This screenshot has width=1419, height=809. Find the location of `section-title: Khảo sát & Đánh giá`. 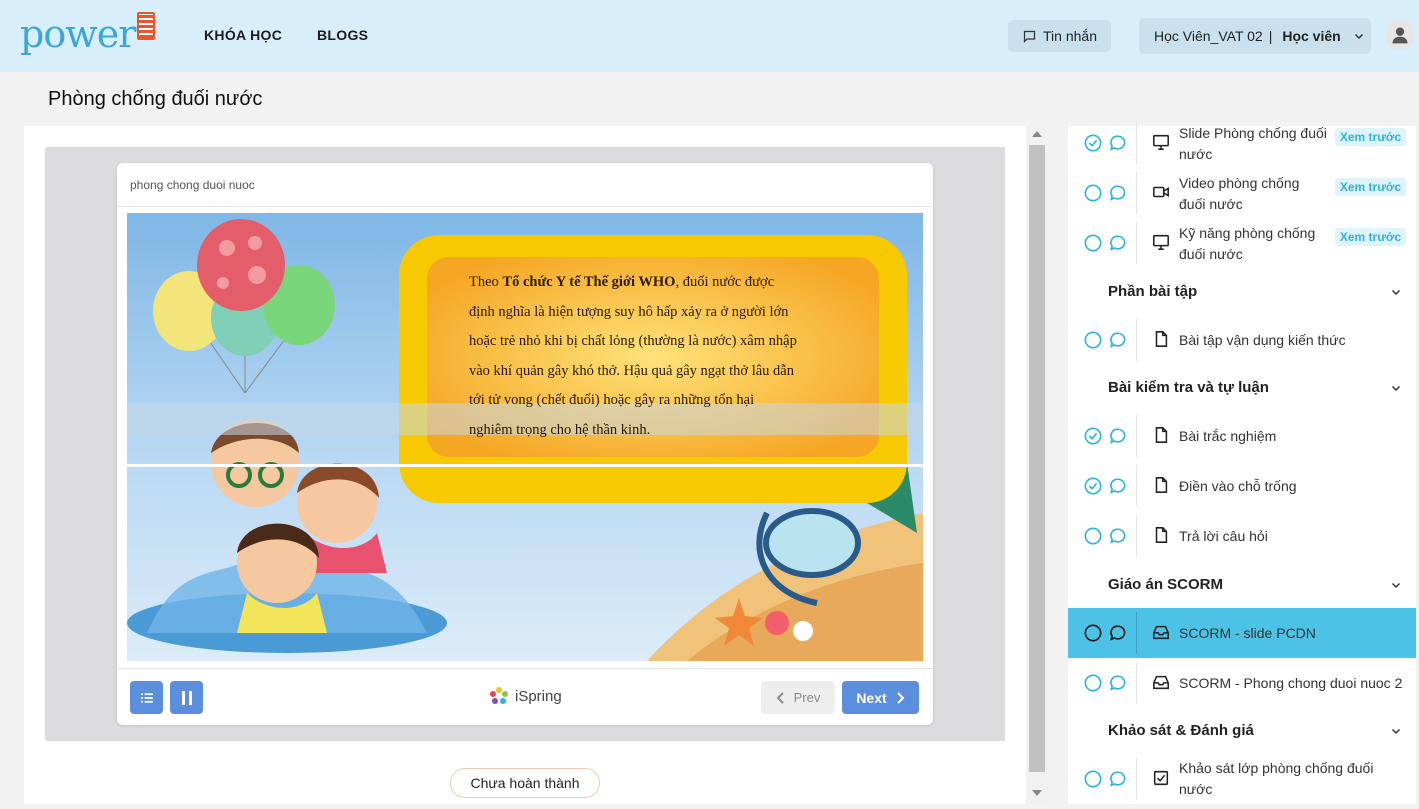

section-title: Khảo sát & Đánh giá is located at coordinates (1181, 730).